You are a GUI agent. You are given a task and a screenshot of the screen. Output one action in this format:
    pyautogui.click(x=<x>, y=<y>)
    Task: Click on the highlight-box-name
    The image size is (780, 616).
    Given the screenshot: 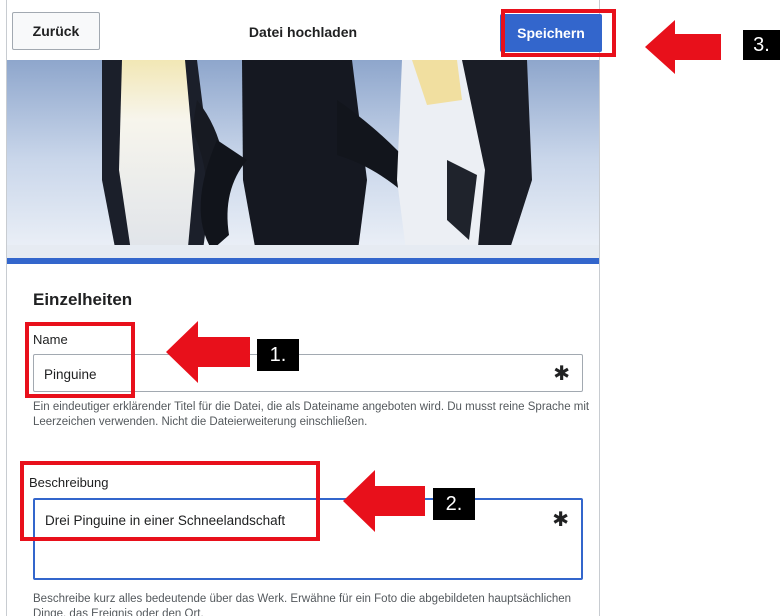 What is the action you would take?
    pyautogui.click(x=80, y=360)
    